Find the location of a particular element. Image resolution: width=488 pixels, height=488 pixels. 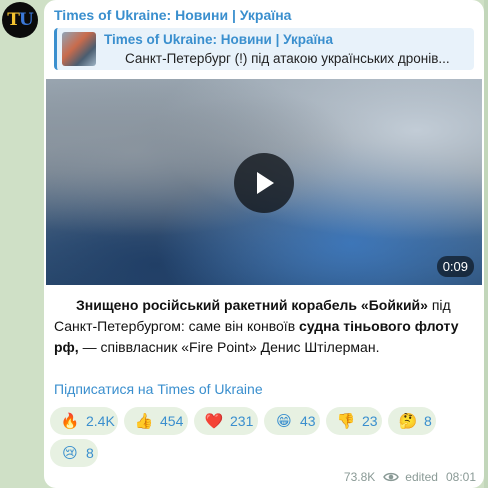

reaction-thinking: 🤔 8 is located at coordinates (412, 421).